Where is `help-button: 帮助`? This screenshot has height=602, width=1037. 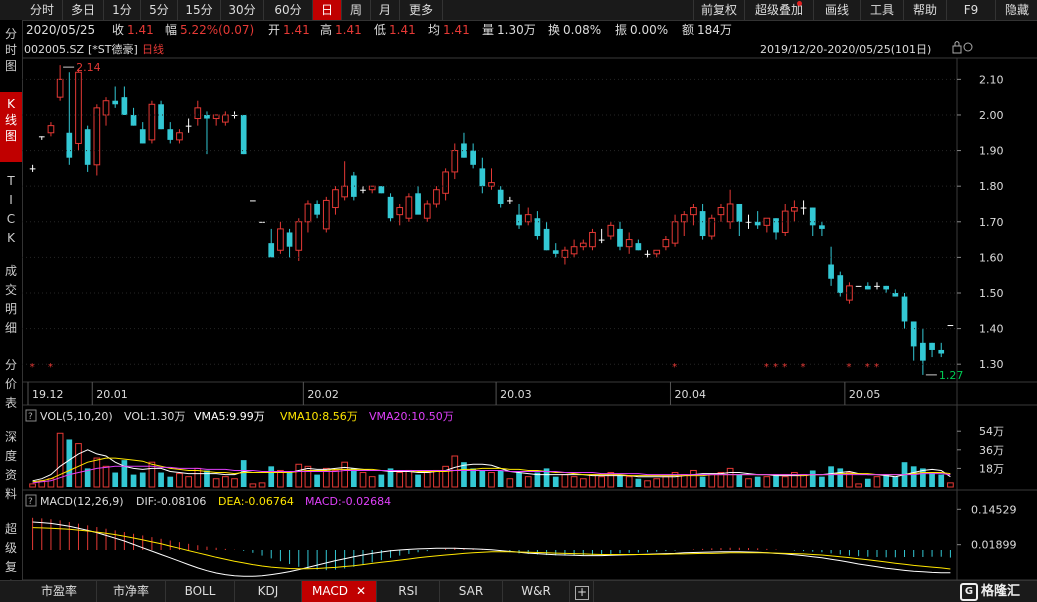 help-button: 帮助 is located at coordinates (924, 10).